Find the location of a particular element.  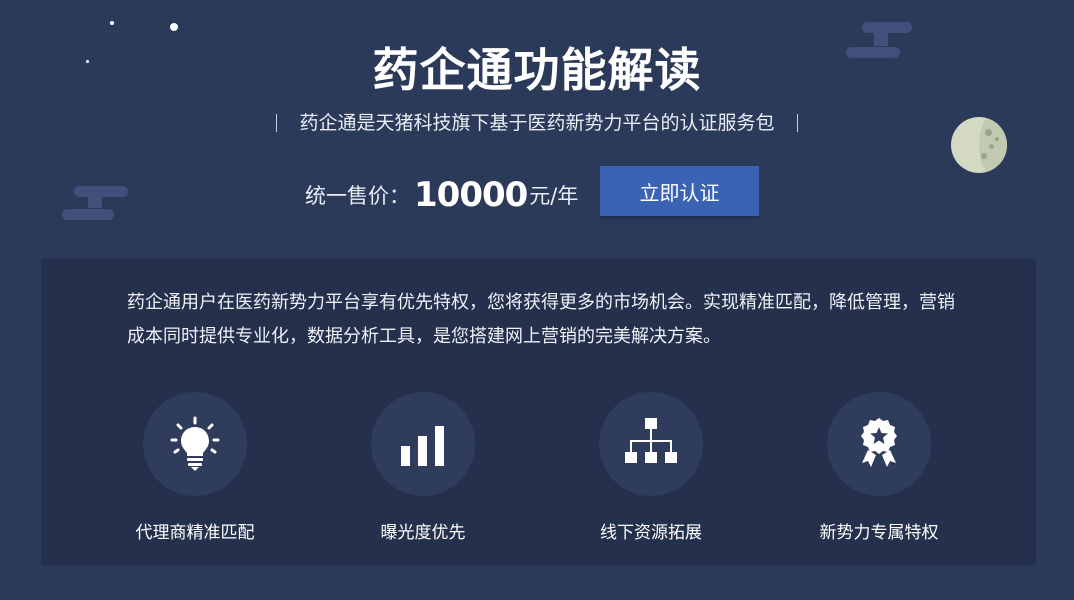

feature-label: 线下资源拓展 is located at coordinates (651, 533).